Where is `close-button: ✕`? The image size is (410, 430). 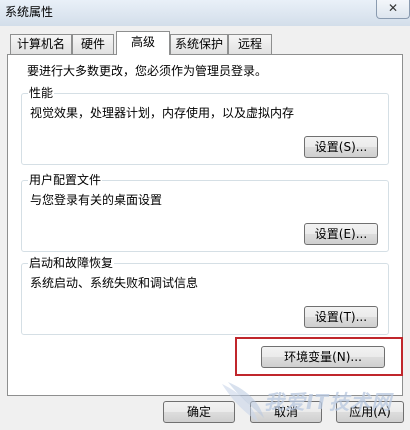 close-button: ✕ is located at coordinates (393, 9).